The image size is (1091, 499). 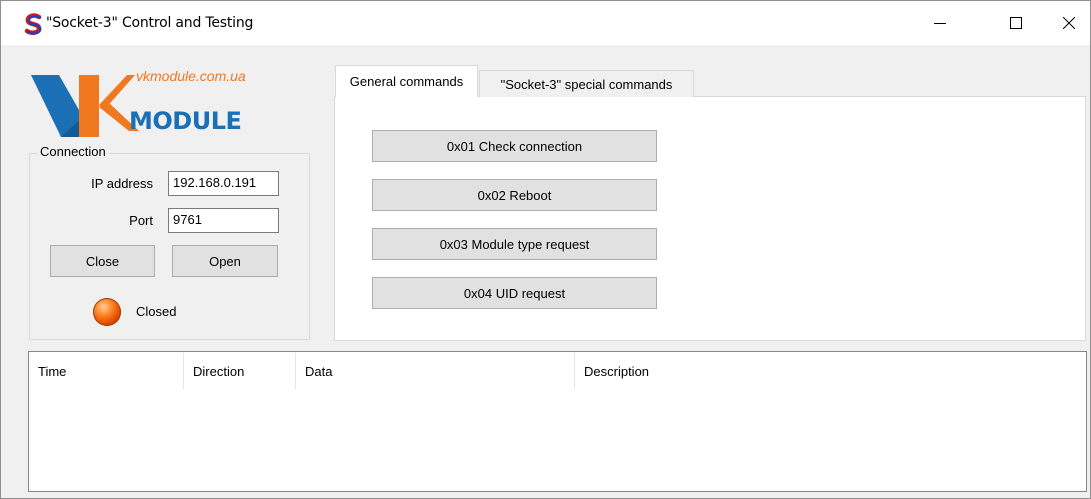 What do you see at coordinates (102, 261) in the screenshot?
I see `close-connection-button: Close` at bounding box center [102, 261].